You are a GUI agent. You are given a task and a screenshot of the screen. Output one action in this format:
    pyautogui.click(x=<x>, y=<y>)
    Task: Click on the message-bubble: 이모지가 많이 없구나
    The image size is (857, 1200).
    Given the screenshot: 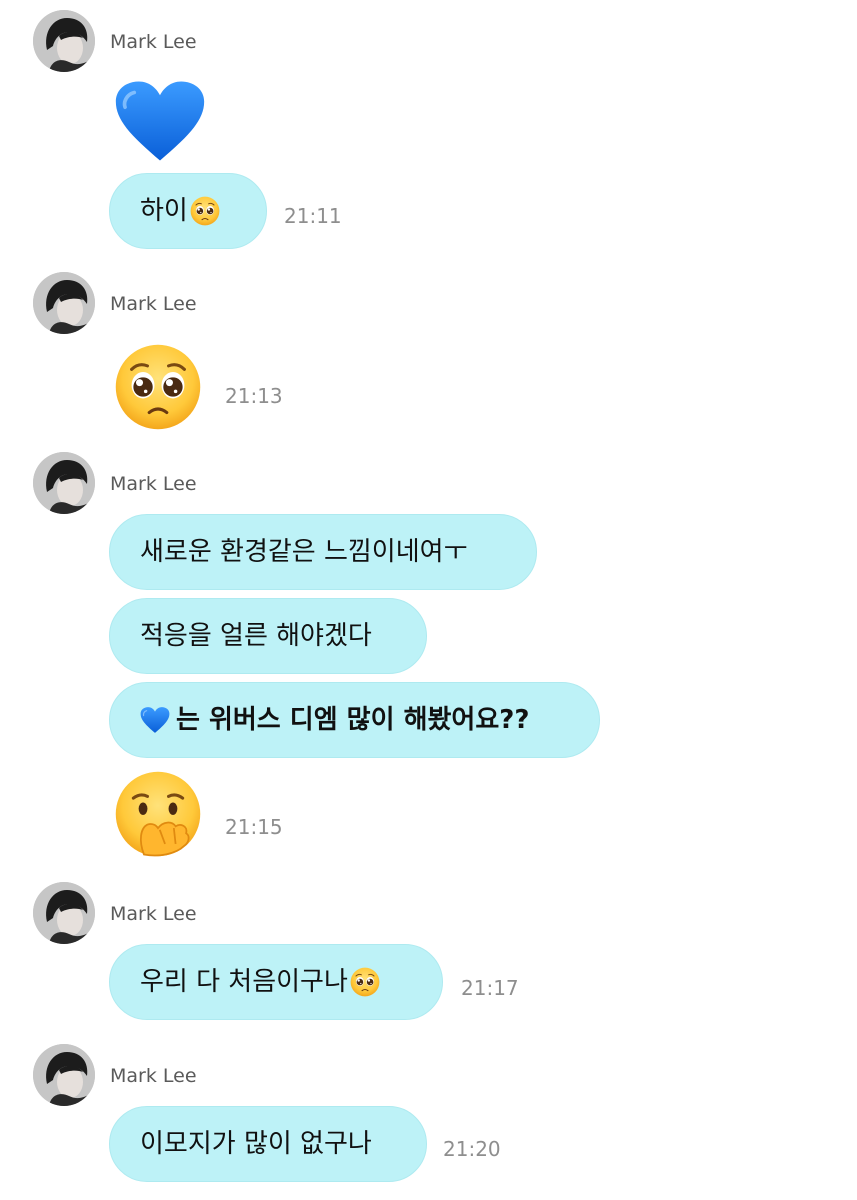 What is the action you would take?
    pyautogui.click(x=268, y=1144)
    